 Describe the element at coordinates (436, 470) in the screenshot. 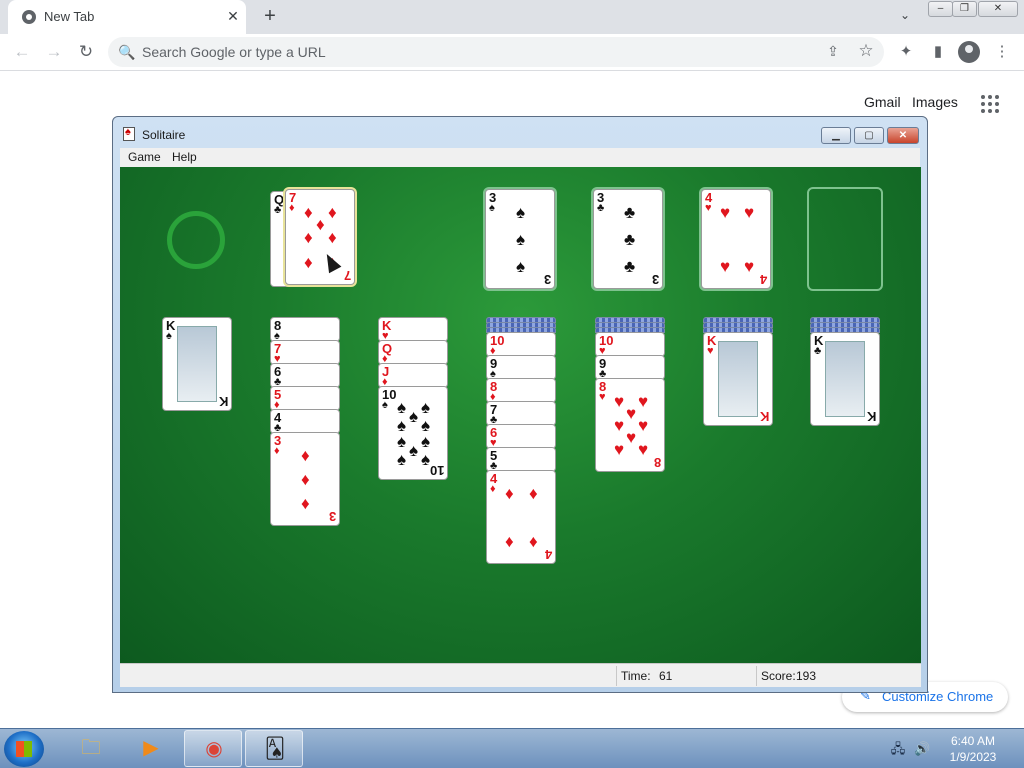

I see `card-rank-corner: 10` at that location.